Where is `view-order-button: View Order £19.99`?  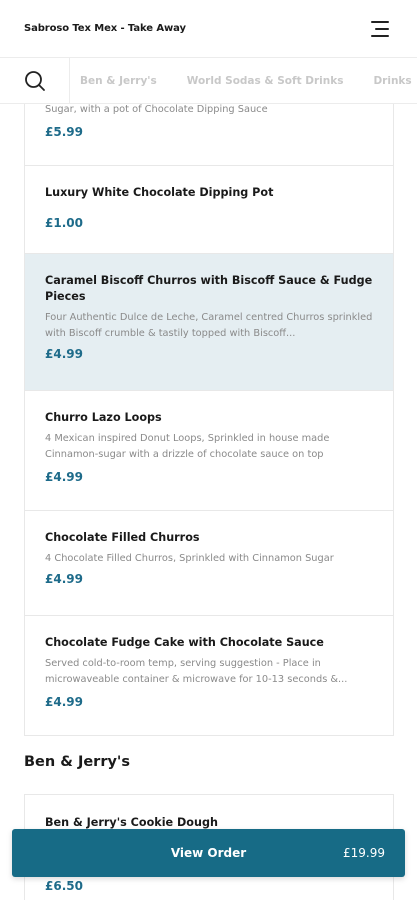 view-order-button: View Order £19.99 is located at coordinates (208, 853).